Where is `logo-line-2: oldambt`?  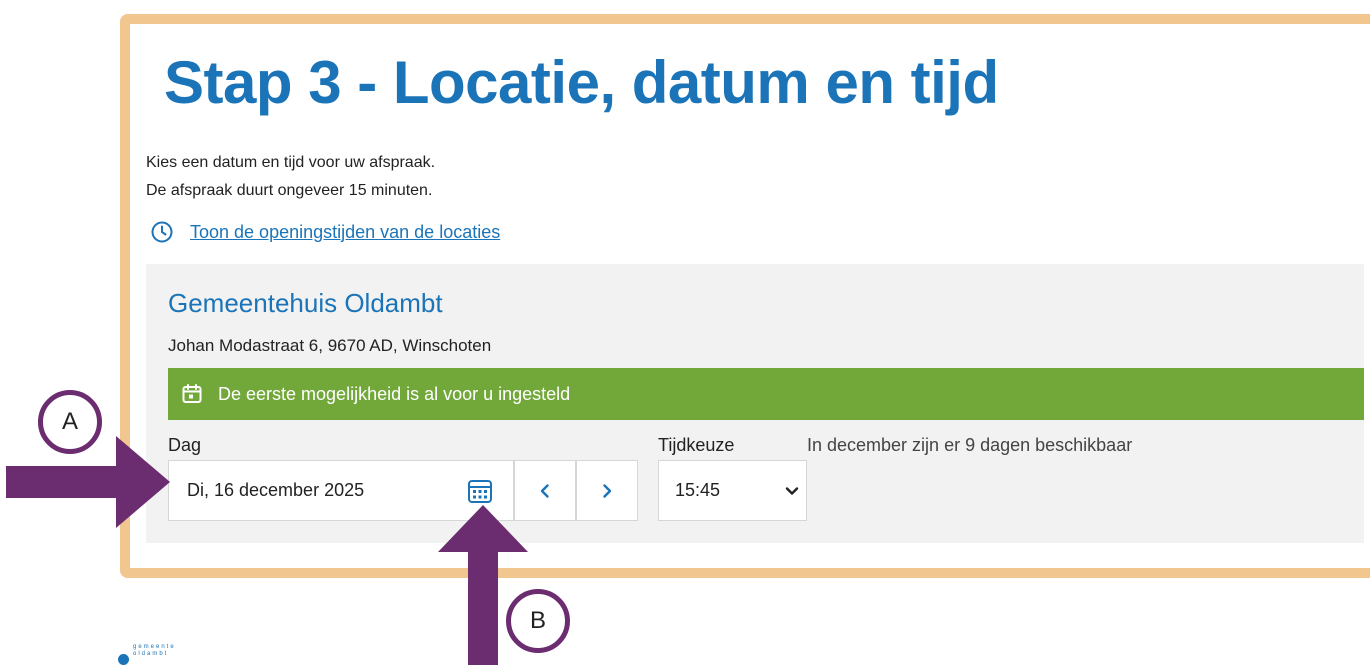 logo-line-2: oldambt is located at coordinates (151, 654).